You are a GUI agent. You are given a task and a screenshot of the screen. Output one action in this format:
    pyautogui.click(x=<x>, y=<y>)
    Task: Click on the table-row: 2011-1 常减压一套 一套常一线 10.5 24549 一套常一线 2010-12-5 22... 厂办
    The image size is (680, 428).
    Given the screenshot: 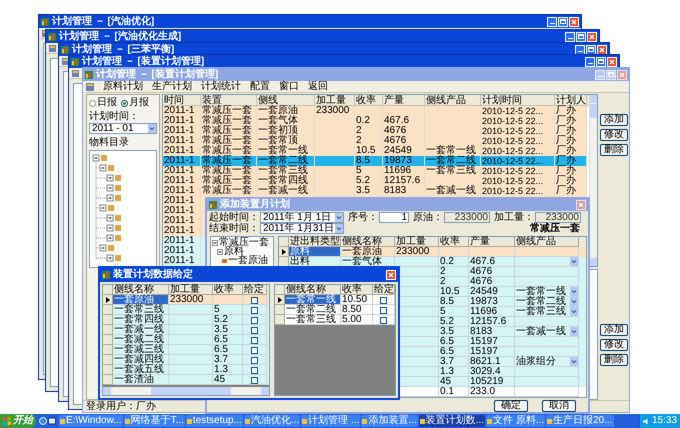 What is the action you would take?
    pyautogui.click(x=376, y=151)
    